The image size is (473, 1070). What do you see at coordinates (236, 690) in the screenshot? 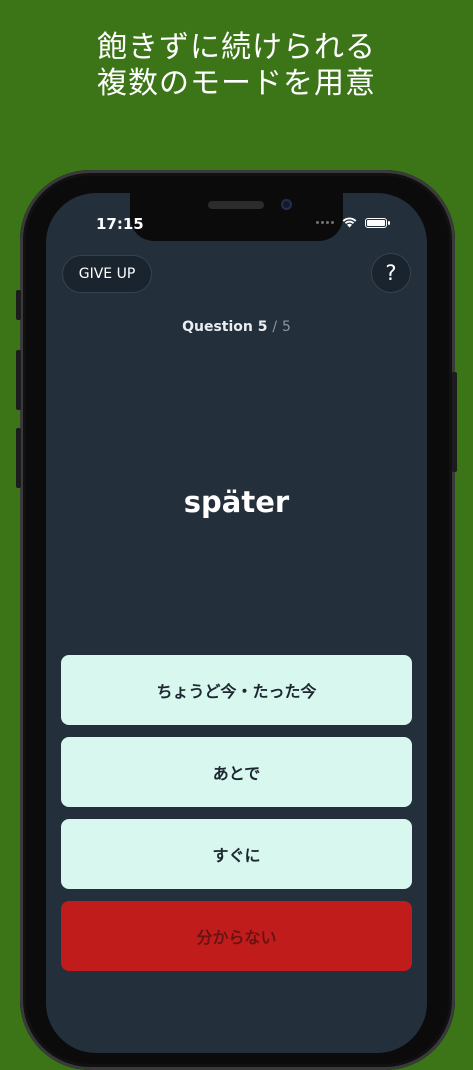
I see `answer-option-1: ちょうど今・たった今` at bounding box center [236, 690].